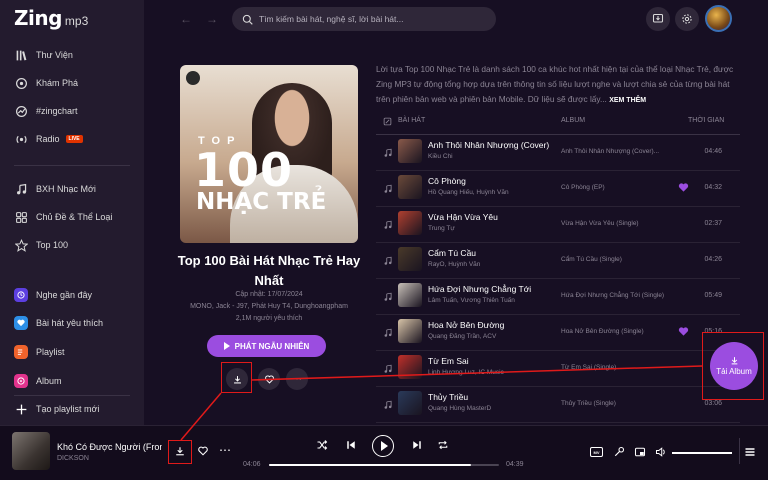  What do you see at coordinates (454, 264) in the screenshot?
I see `song-artist: RayO, Huỳnh Văn` at bounding box center [454, 264].